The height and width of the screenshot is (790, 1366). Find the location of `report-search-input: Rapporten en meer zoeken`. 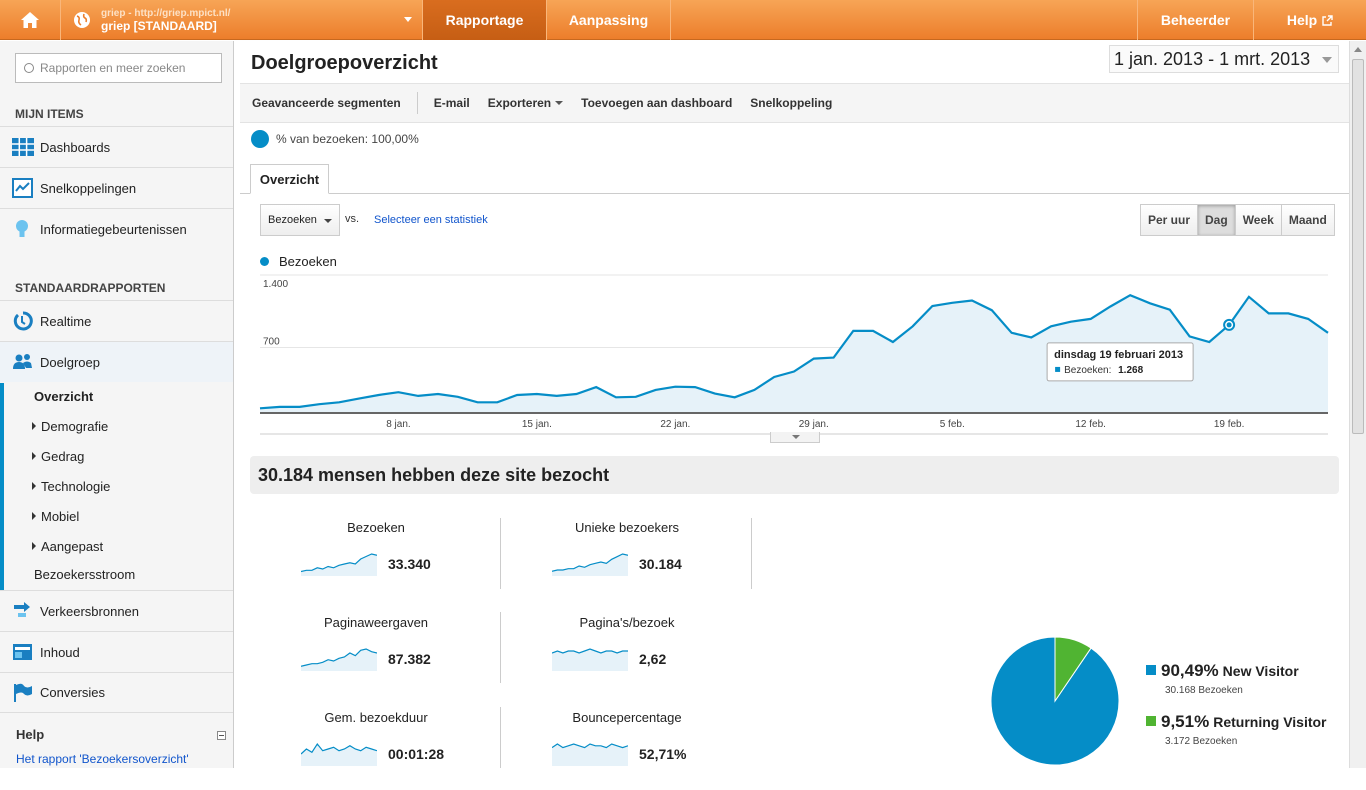

report-search-input: Rapporten en meer zoeken is located at coordinates (118, 68).